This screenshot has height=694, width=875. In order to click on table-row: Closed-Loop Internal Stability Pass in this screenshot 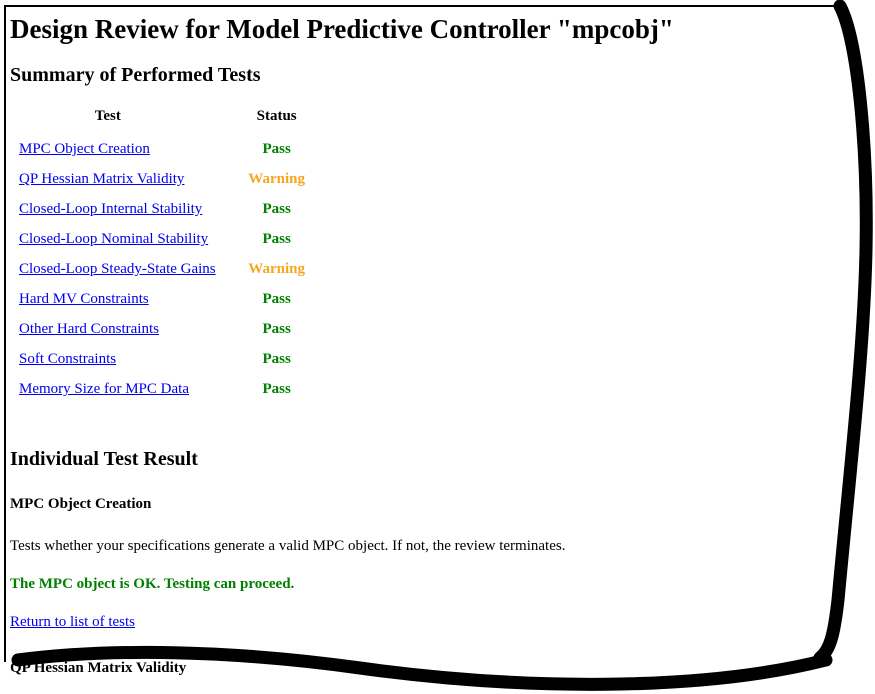, I will do `click(169, 209)`.